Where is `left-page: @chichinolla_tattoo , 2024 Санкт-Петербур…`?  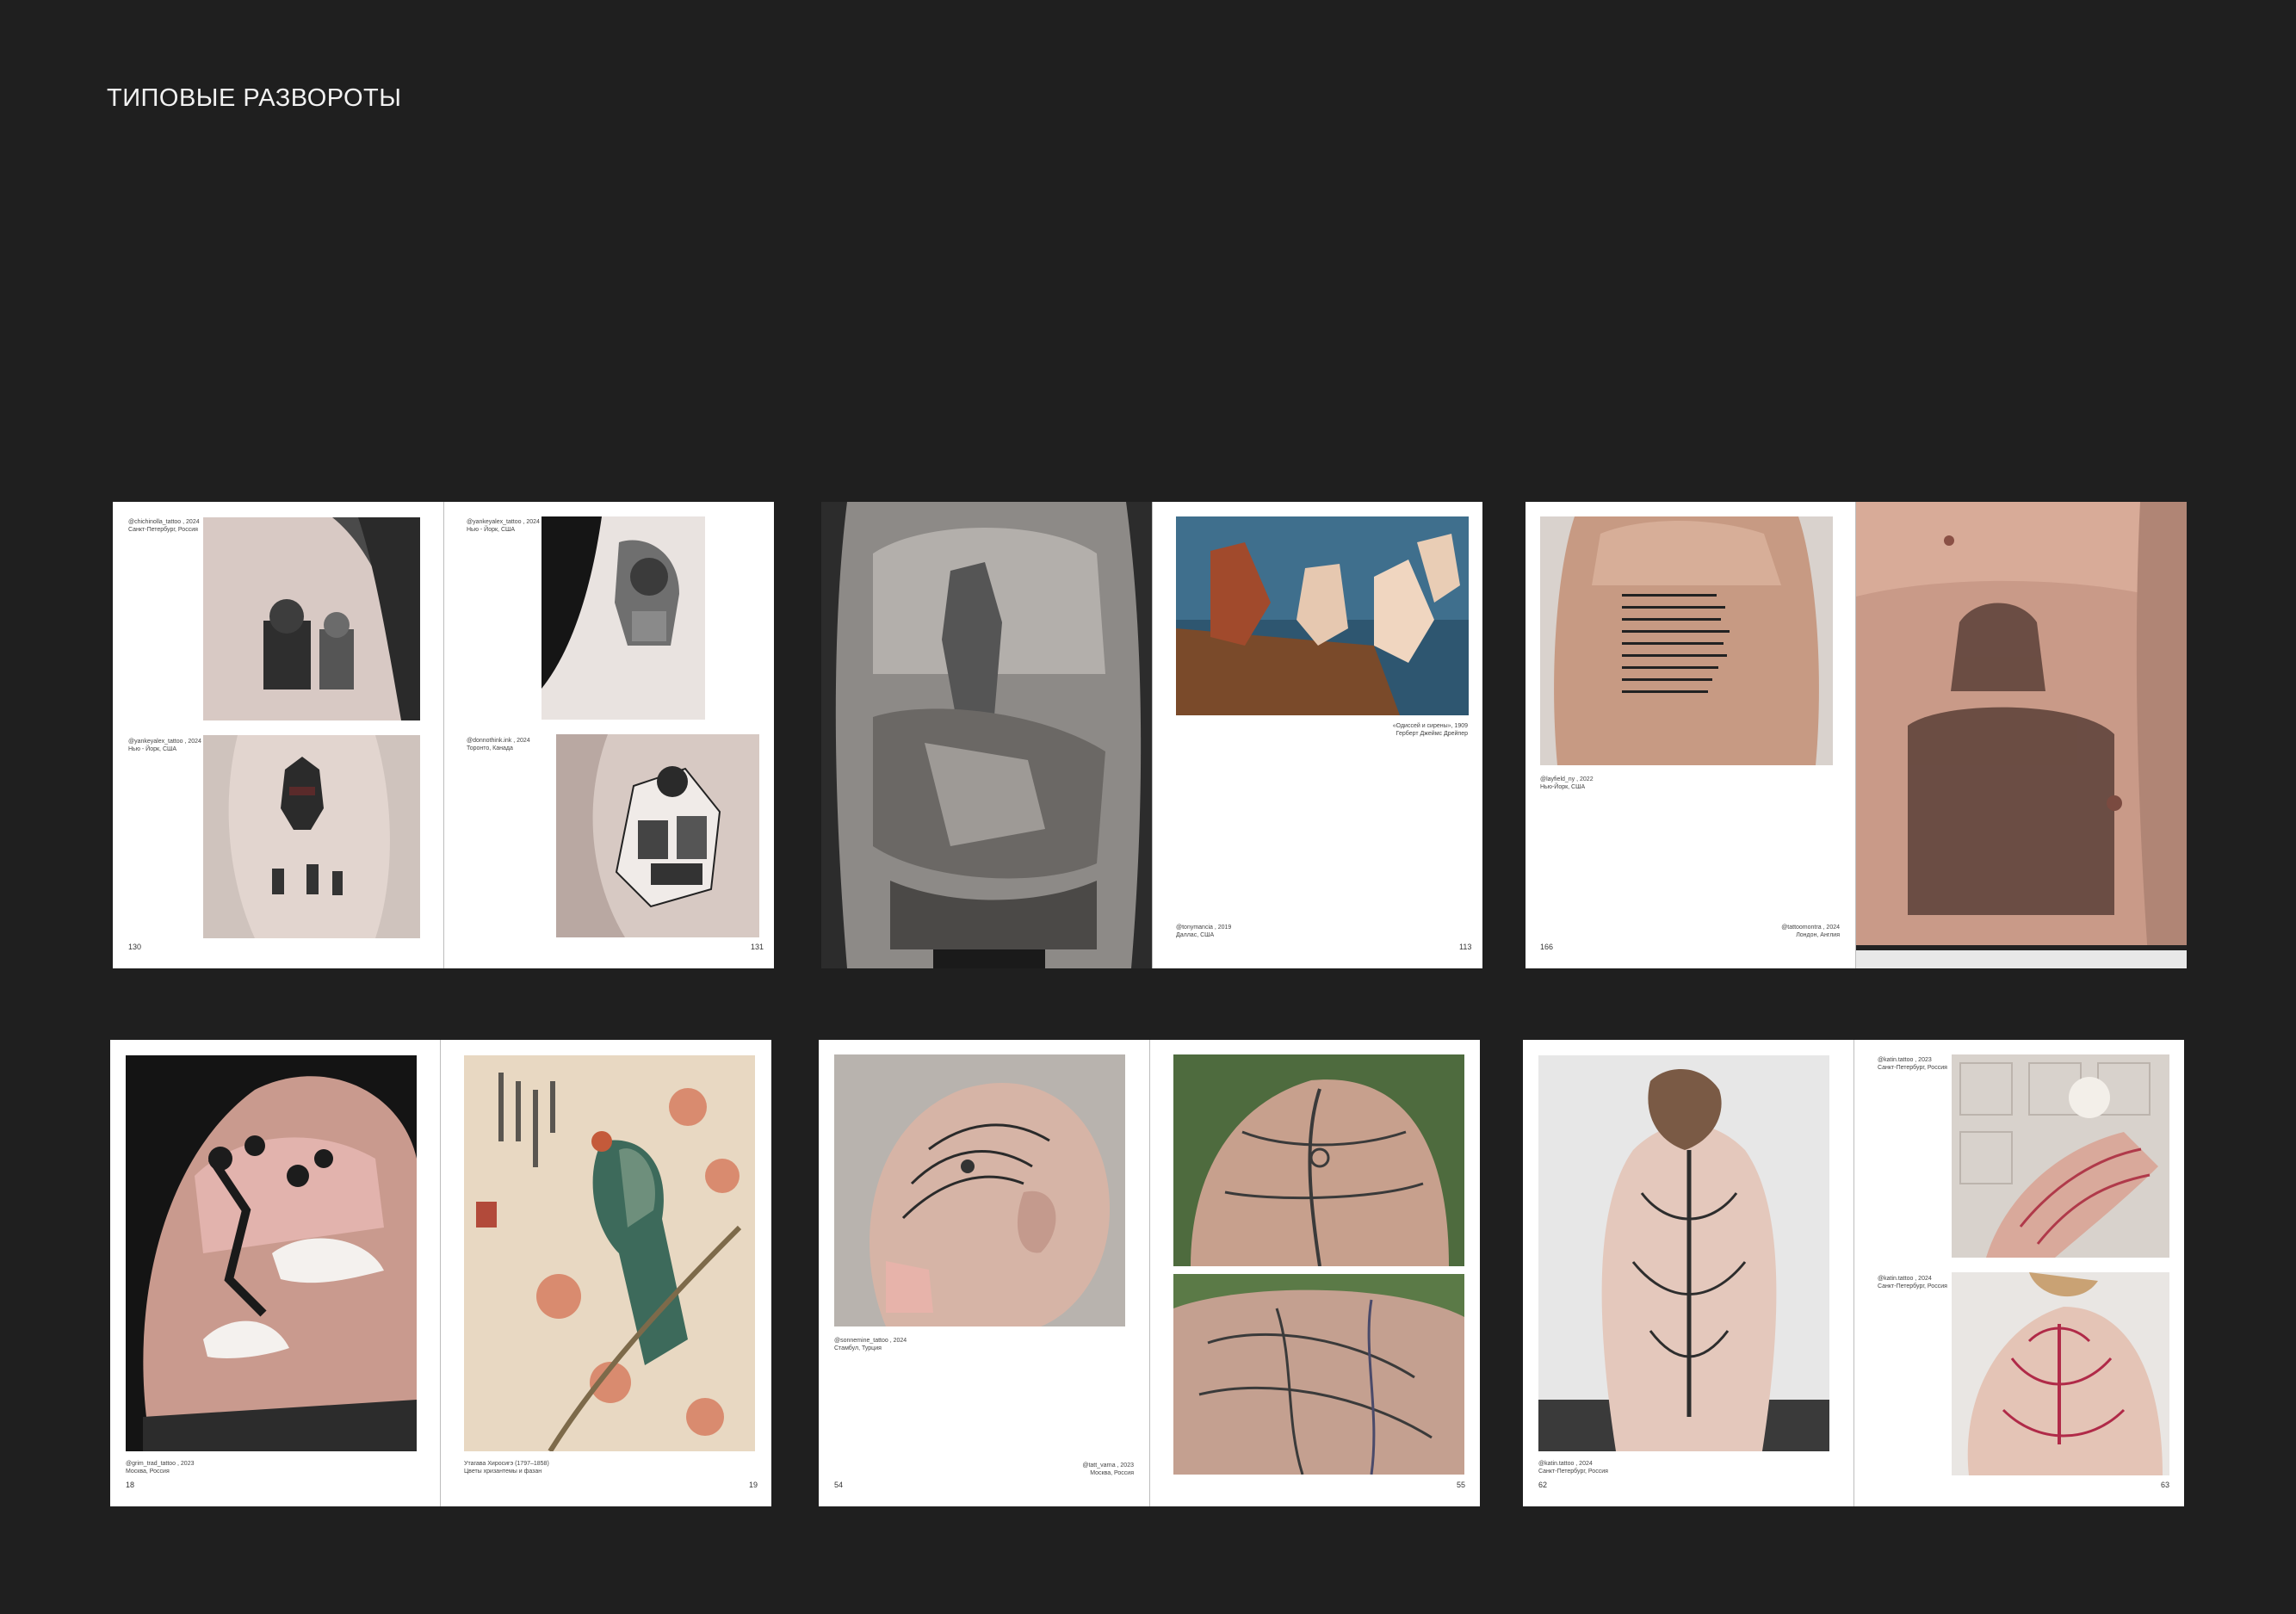 left-page: @chichinolla_tattoo , 2024 Санкт-Петербур… is located at coordinates (278, 735).